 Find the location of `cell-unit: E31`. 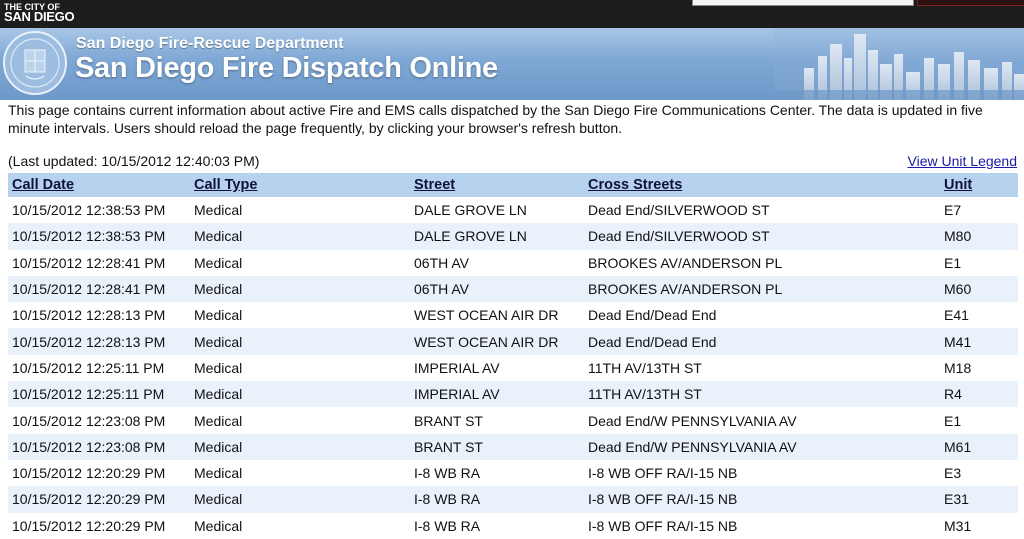

cell-unit: E31 is located at coordinates (979, 499).